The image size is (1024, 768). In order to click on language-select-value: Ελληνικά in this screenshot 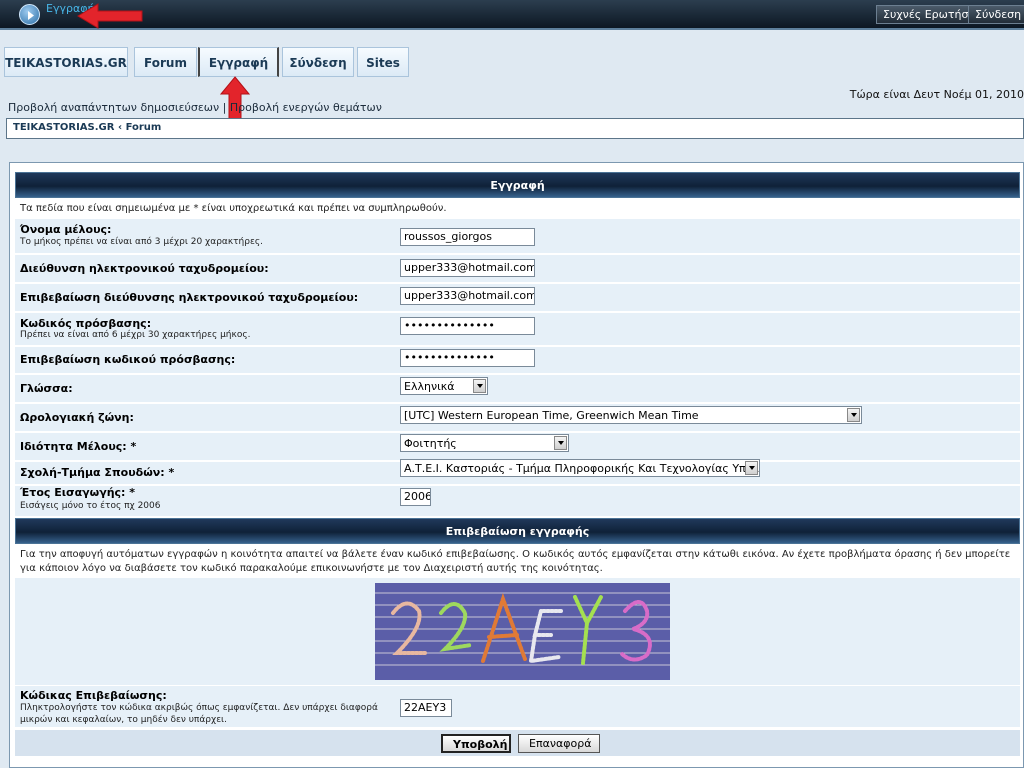, I will do `click(429, 386)`.